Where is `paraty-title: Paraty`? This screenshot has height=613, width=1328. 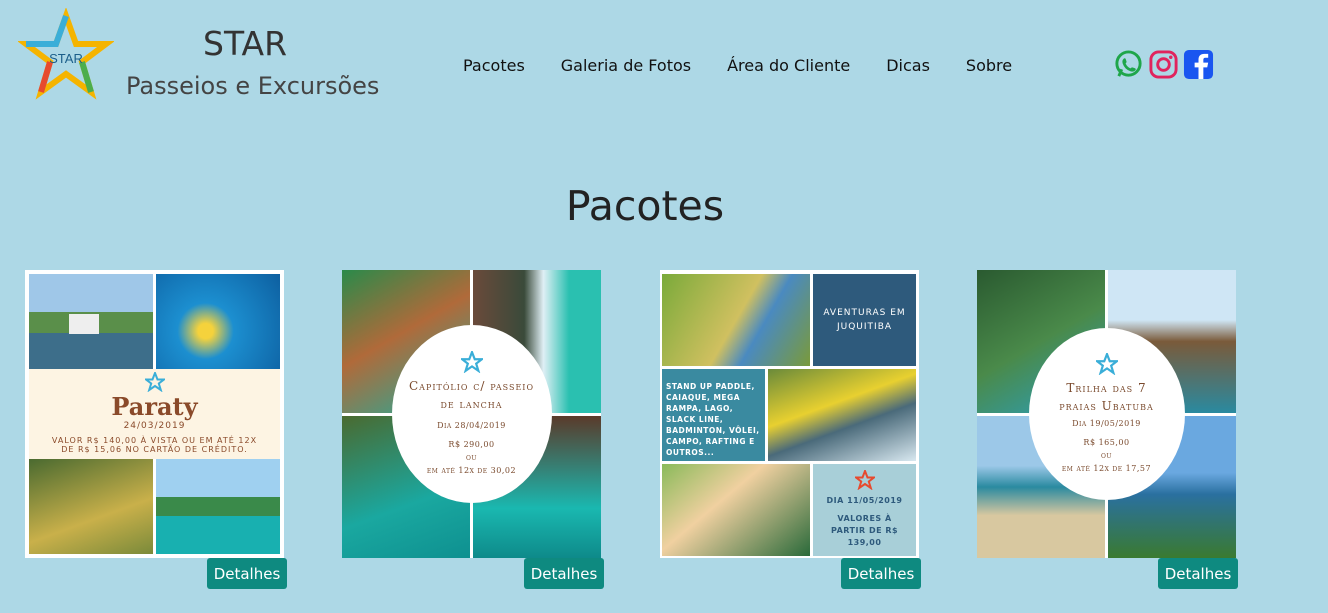
paraty-title: Paraty is located at coordinates (154, 406).